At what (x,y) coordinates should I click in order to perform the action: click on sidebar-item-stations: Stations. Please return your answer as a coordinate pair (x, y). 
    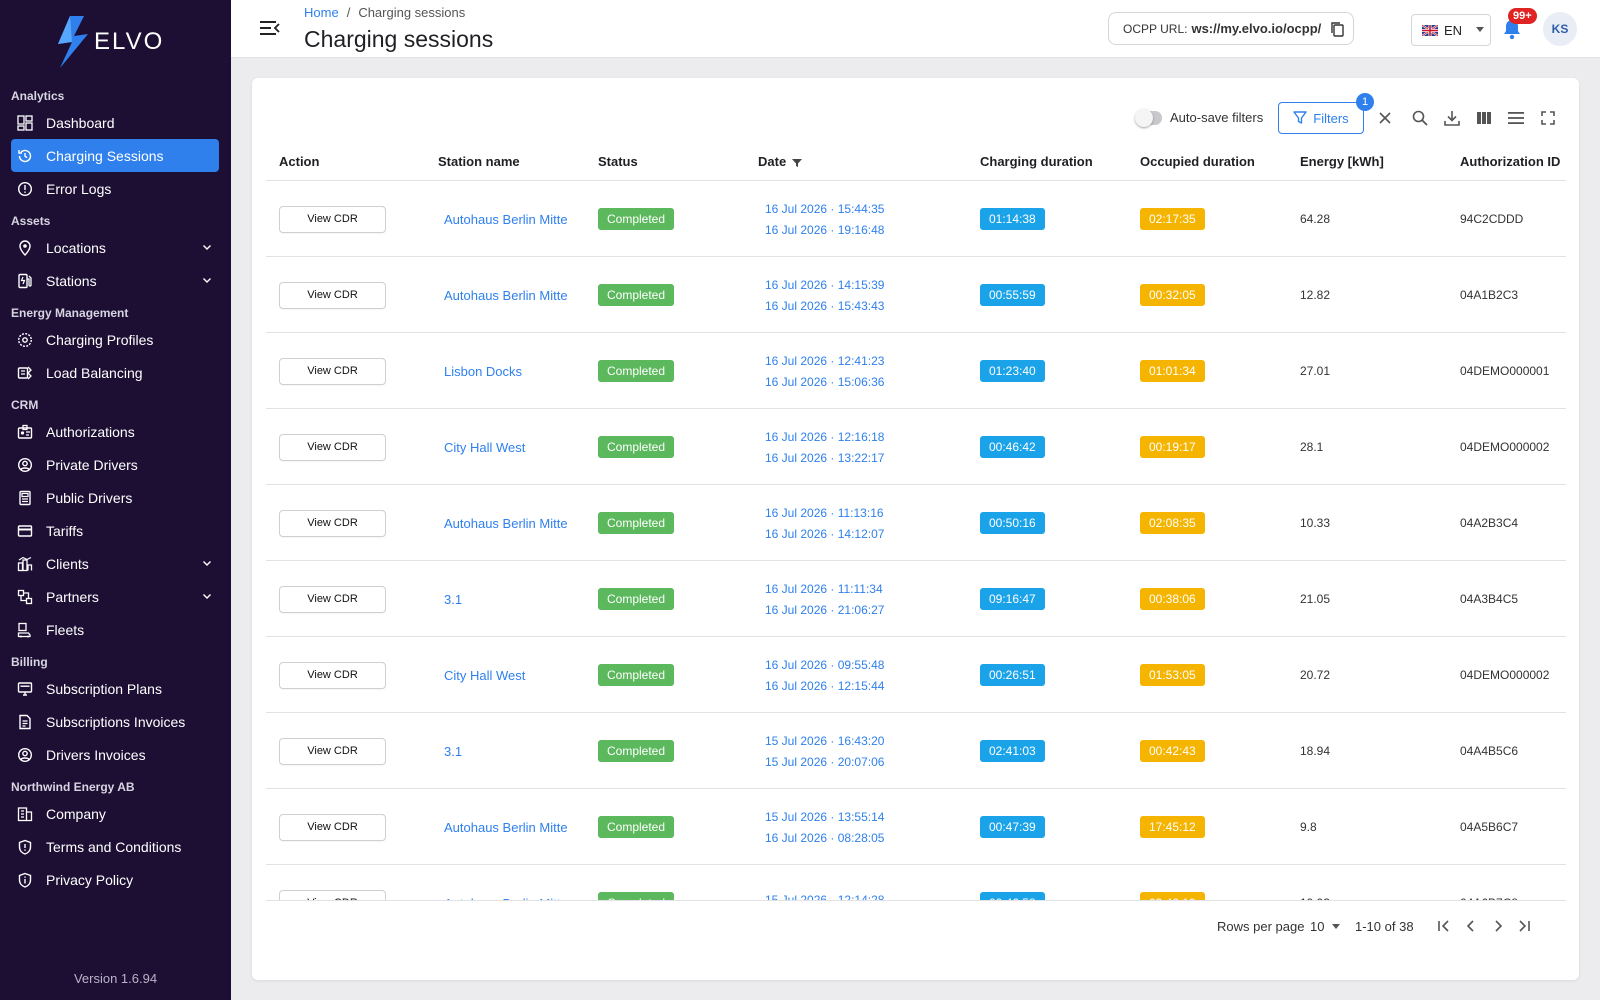
    Looking at the image, I should click on (115, 280).